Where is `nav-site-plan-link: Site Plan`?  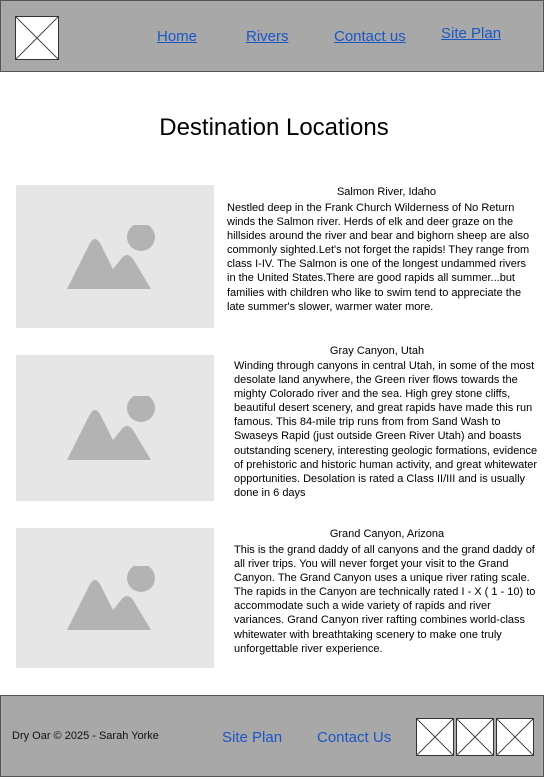 nav-site-plan-link: Site Plan is located at coordinates (471, 33).